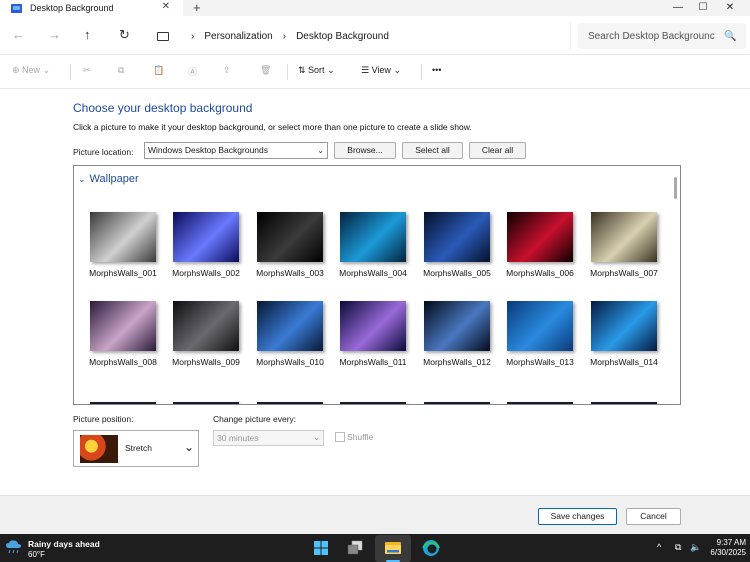 Image resolution: width=750 pixels, height=562 pixels. Describe the element at coordinates (678, 547) in the screenshot. I see `network-icon: ⧉` at that location.